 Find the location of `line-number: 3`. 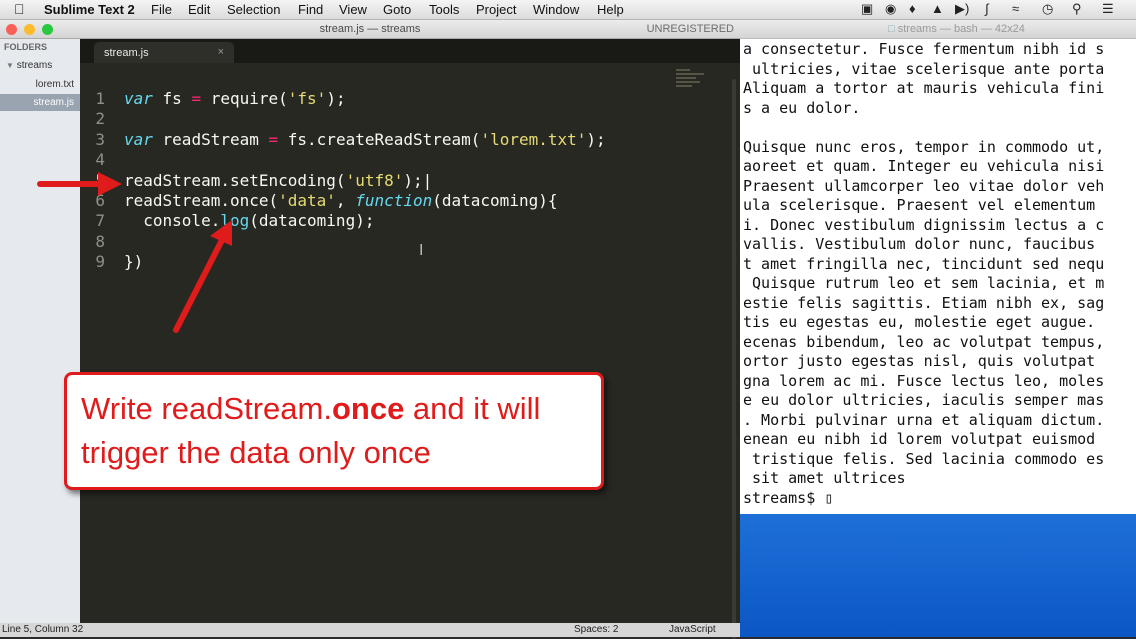

line-number: 3 is located at coordinates (100, 139).